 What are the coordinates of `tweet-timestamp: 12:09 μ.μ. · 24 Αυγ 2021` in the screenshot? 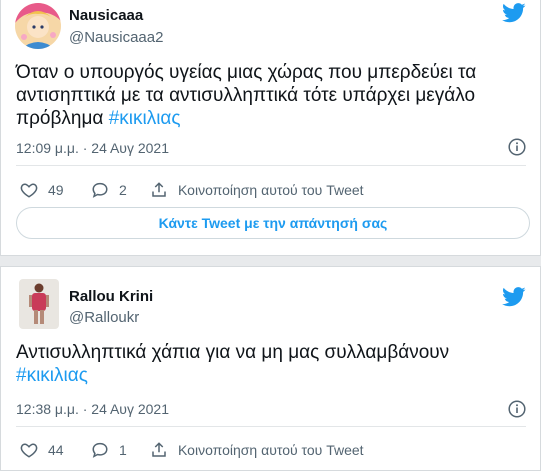 It's located at (92, 148).